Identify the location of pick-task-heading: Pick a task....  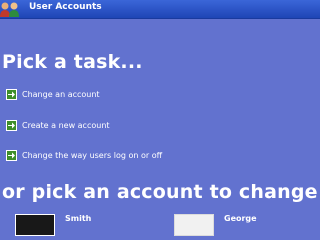
(72, 62).